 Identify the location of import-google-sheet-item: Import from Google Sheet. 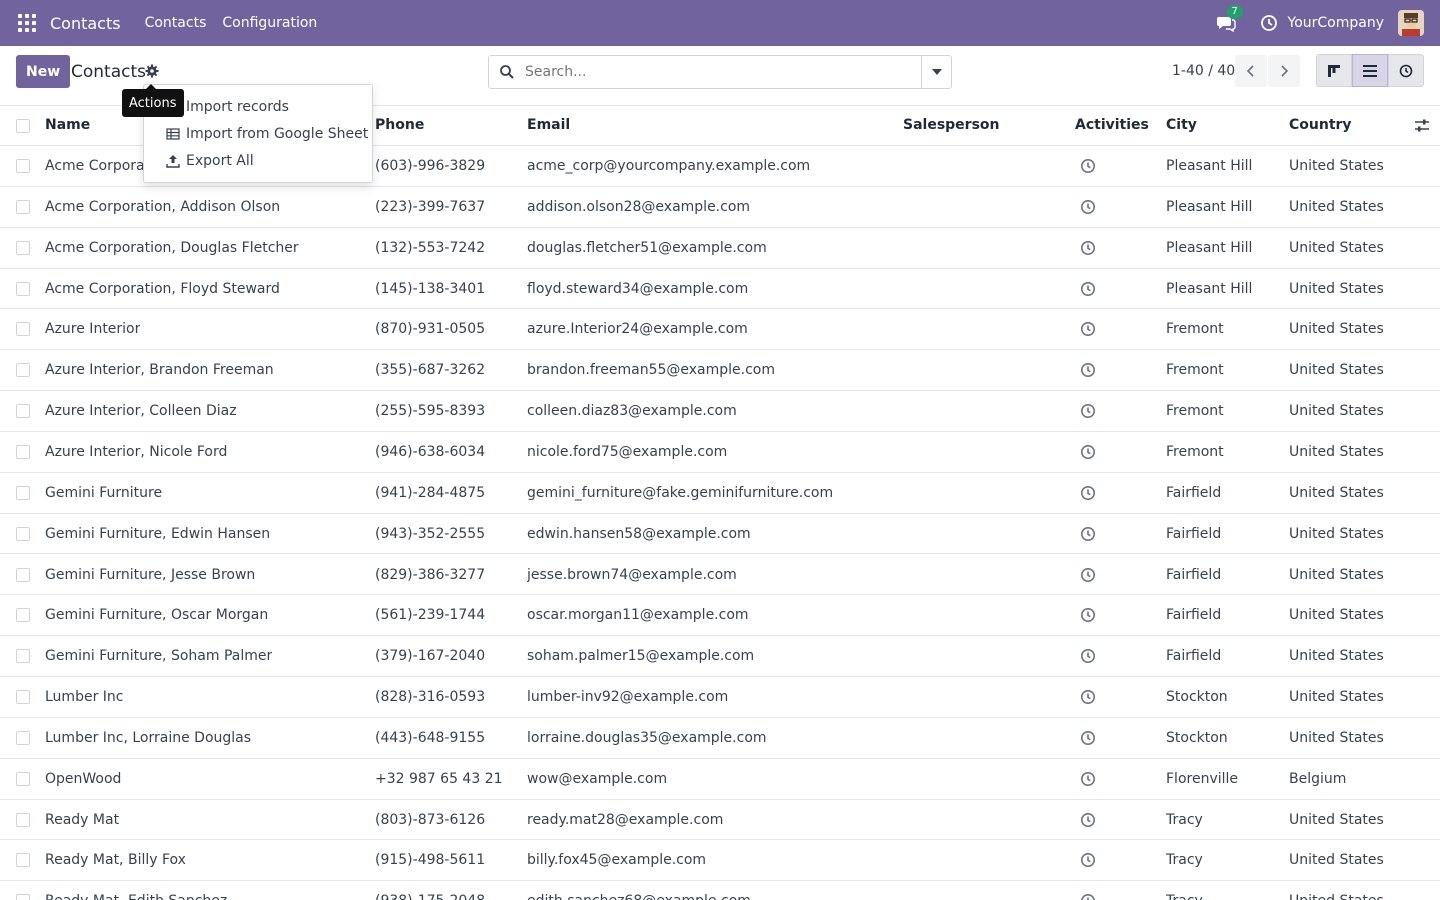
(258, 133).